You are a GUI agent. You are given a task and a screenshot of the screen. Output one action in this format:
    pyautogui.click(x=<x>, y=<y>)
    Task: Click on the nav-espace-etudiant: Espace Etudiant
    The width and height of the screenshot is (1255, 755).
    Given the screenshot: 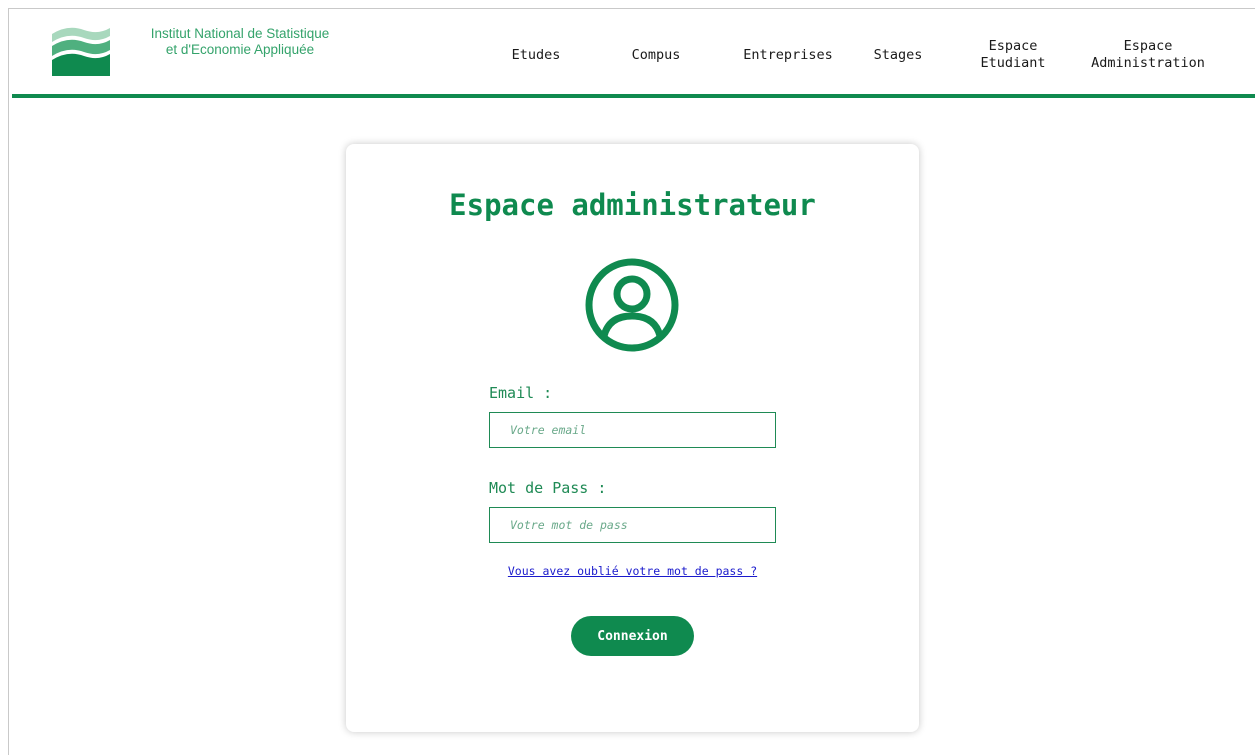 What is the action you would take?
    pyautogui.click(x=1013, y=55)
    